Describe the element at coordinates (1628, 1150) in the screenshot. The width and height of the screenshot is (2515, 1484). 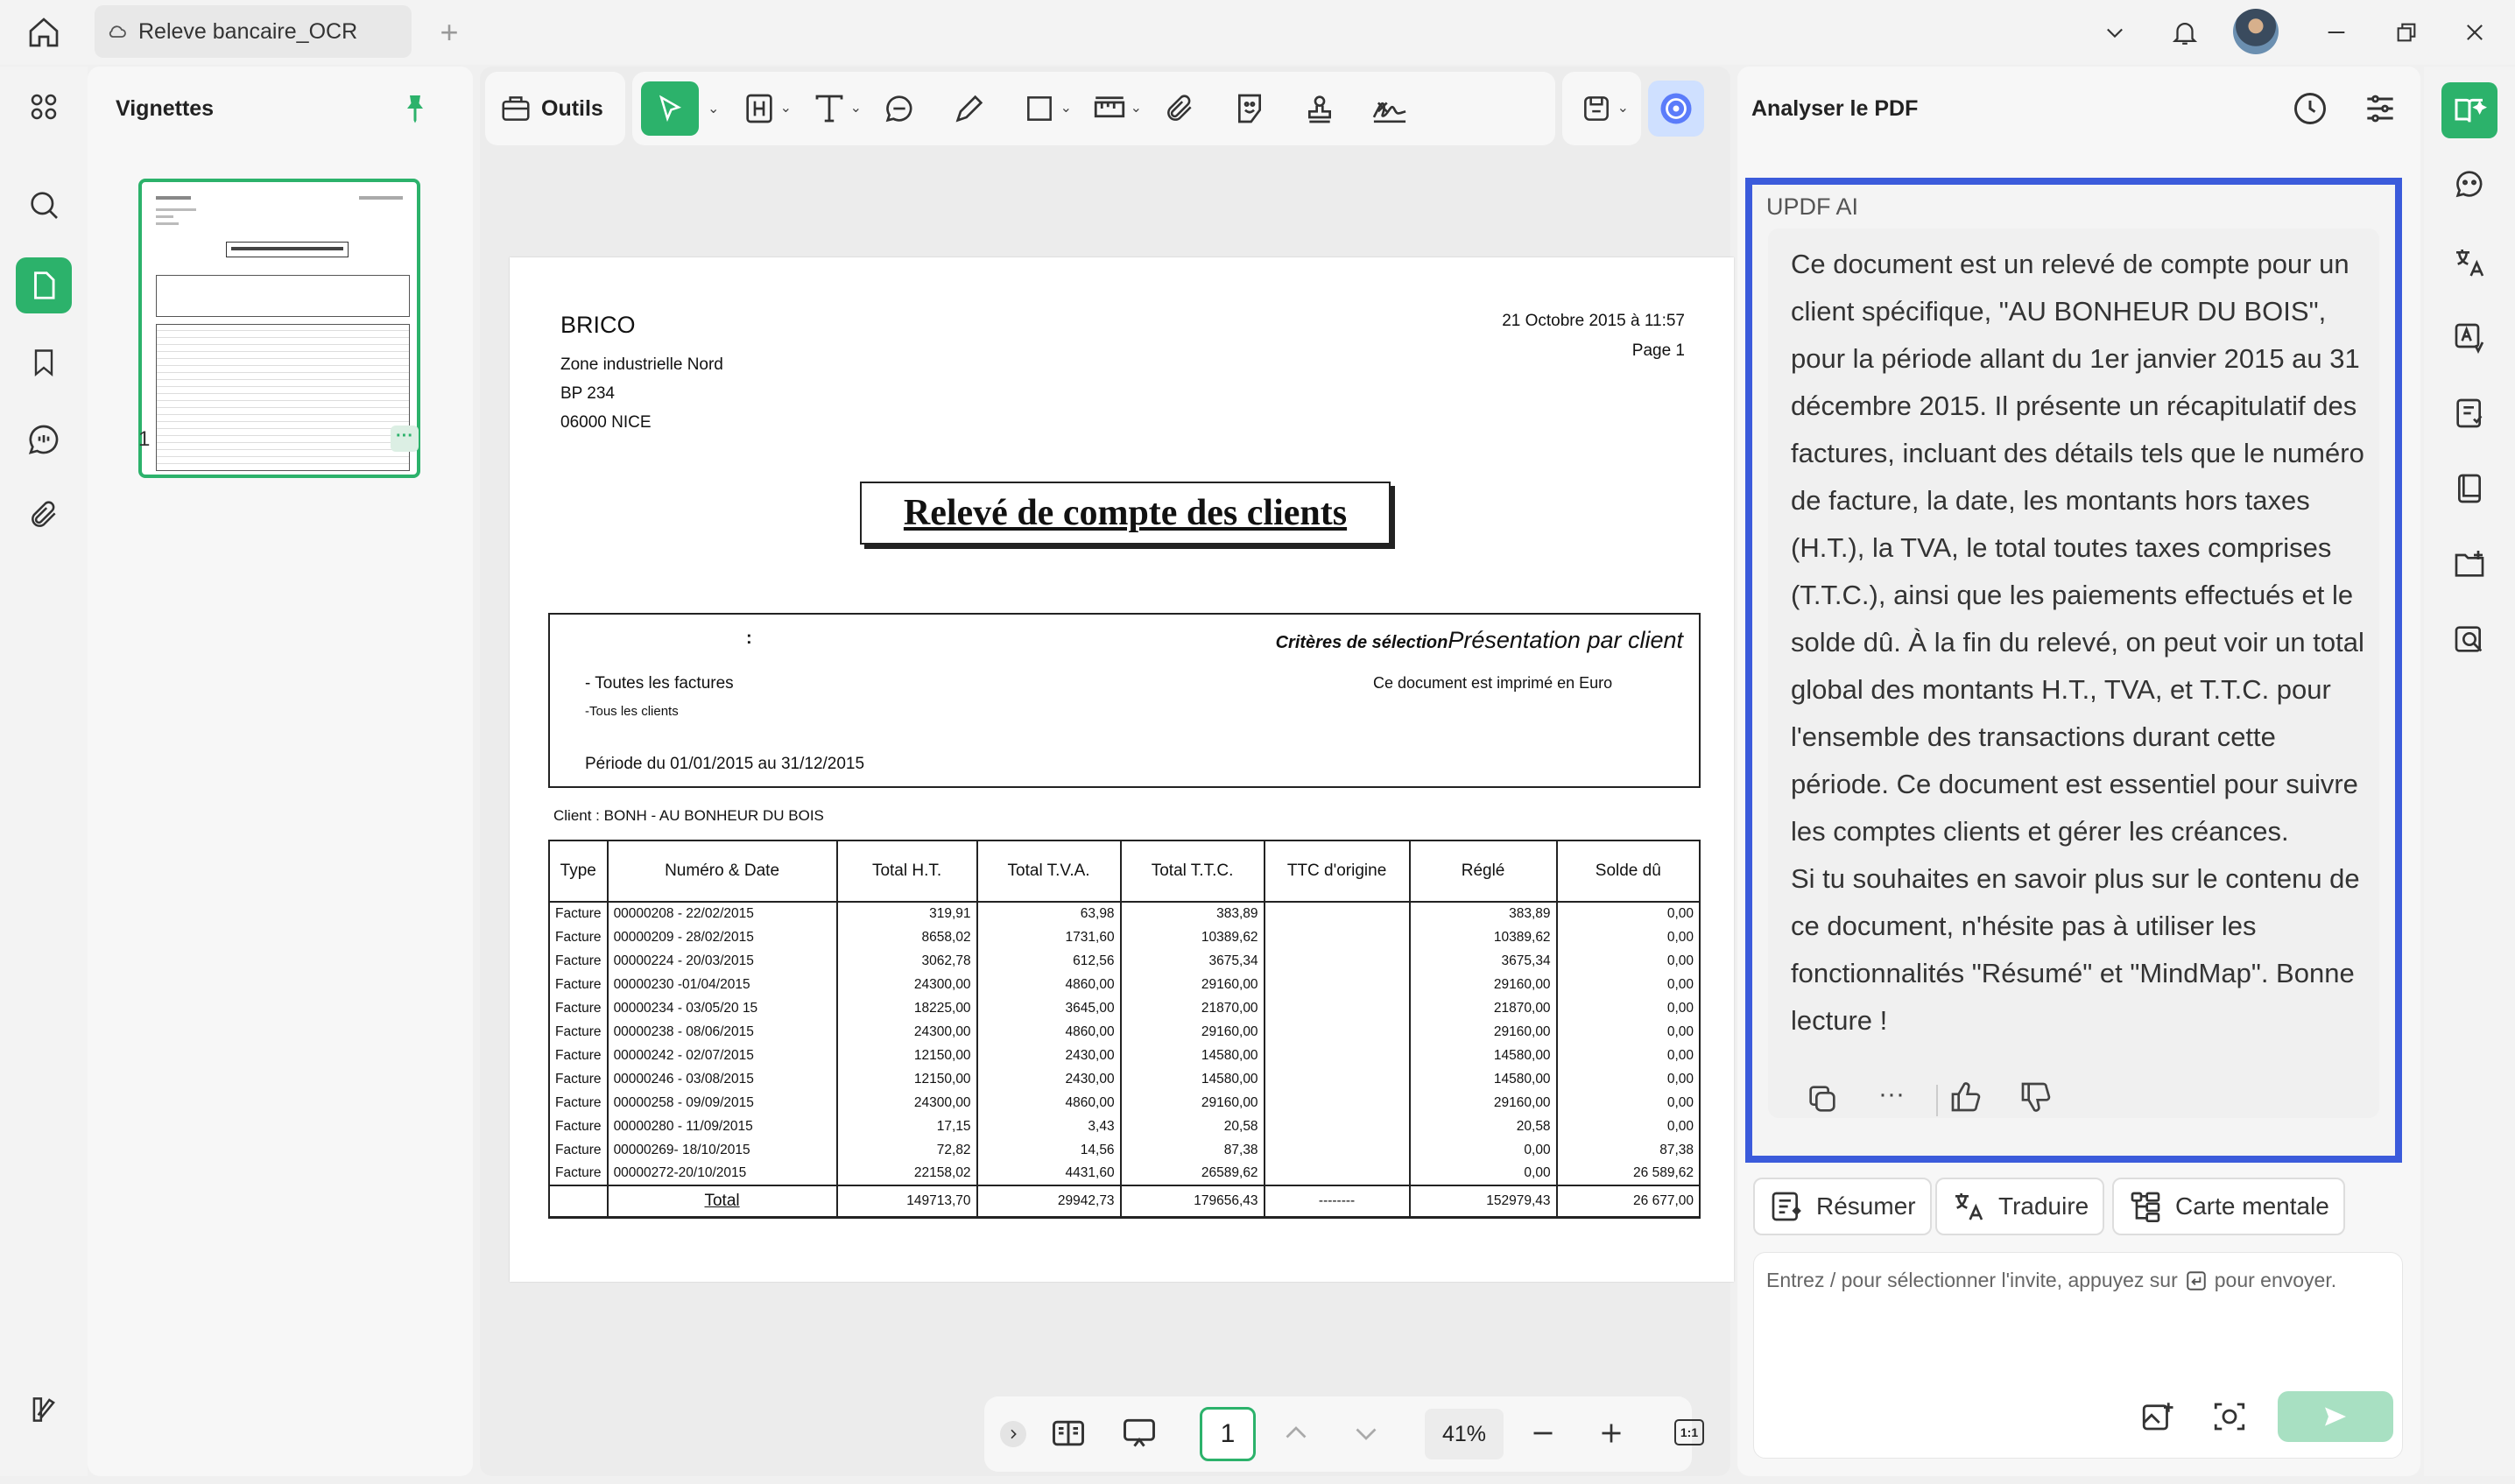
I see `row-amount: 87,38` at that location.